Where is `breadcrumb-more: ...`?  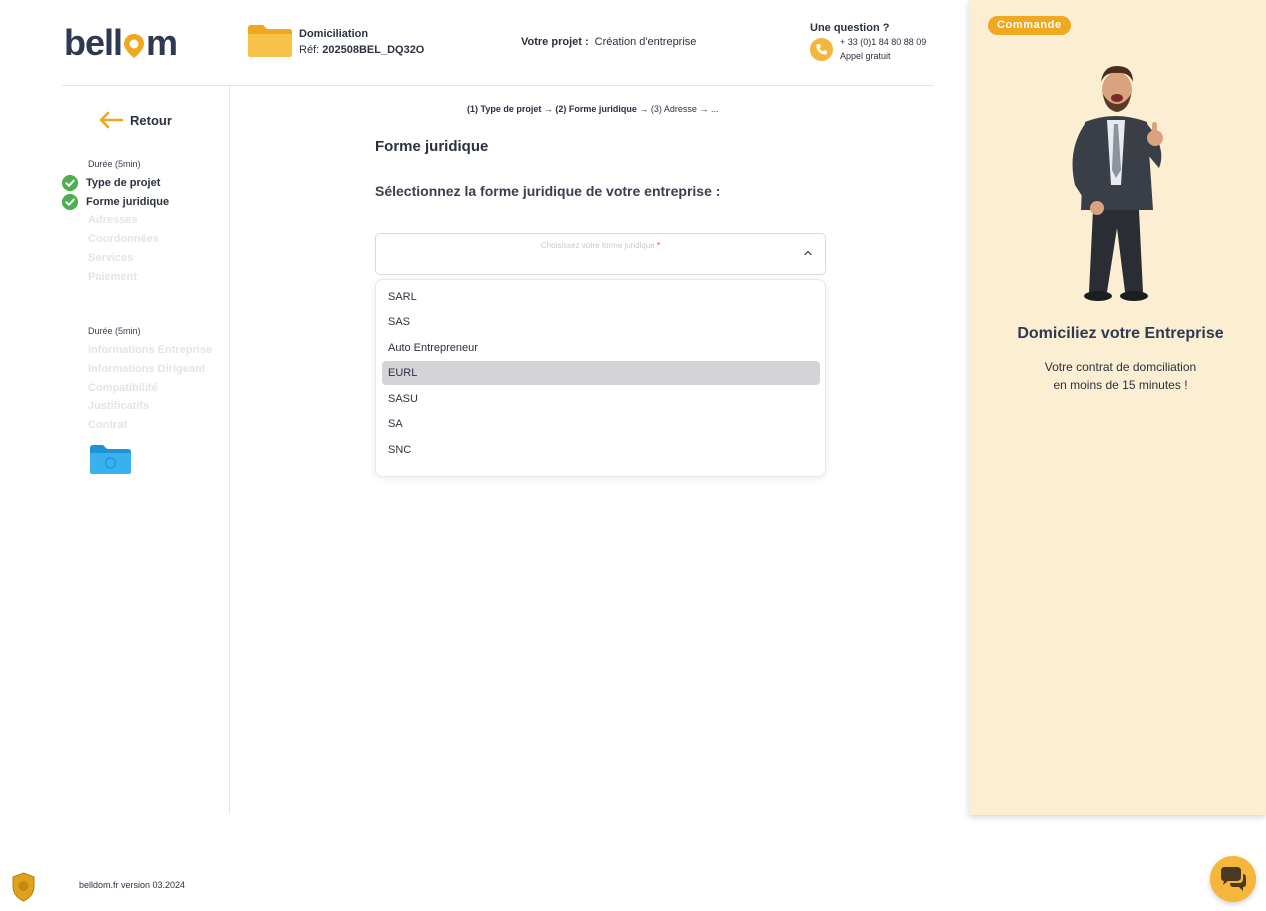 breadcrumb-more: ... is located at coordinates (714, 109).